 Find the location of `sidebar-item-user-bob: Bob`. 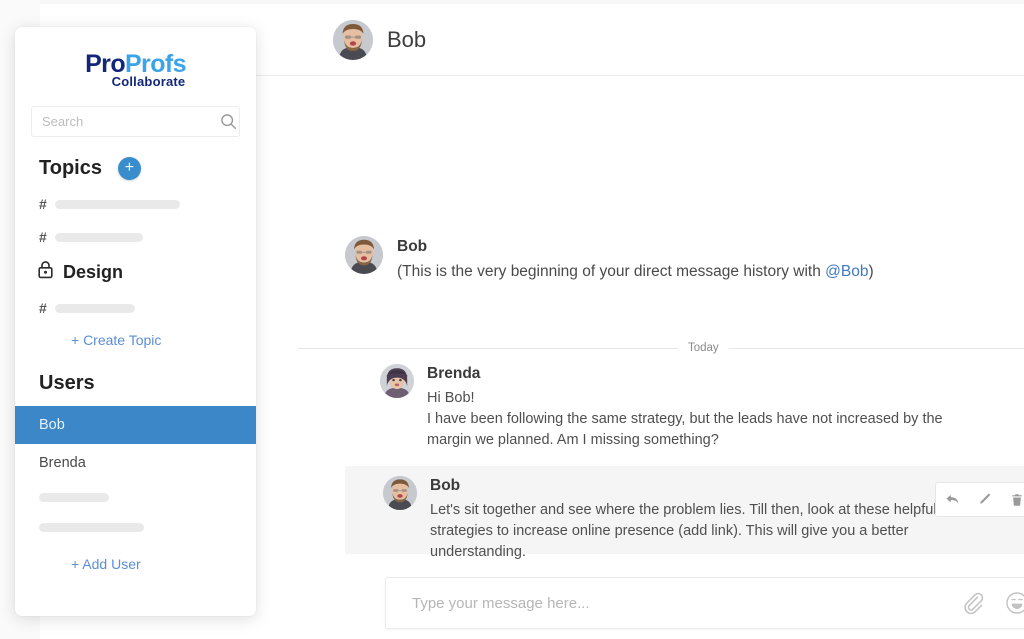

sidebar-item-user-bob: Bob is located at coordinates (135, 425).